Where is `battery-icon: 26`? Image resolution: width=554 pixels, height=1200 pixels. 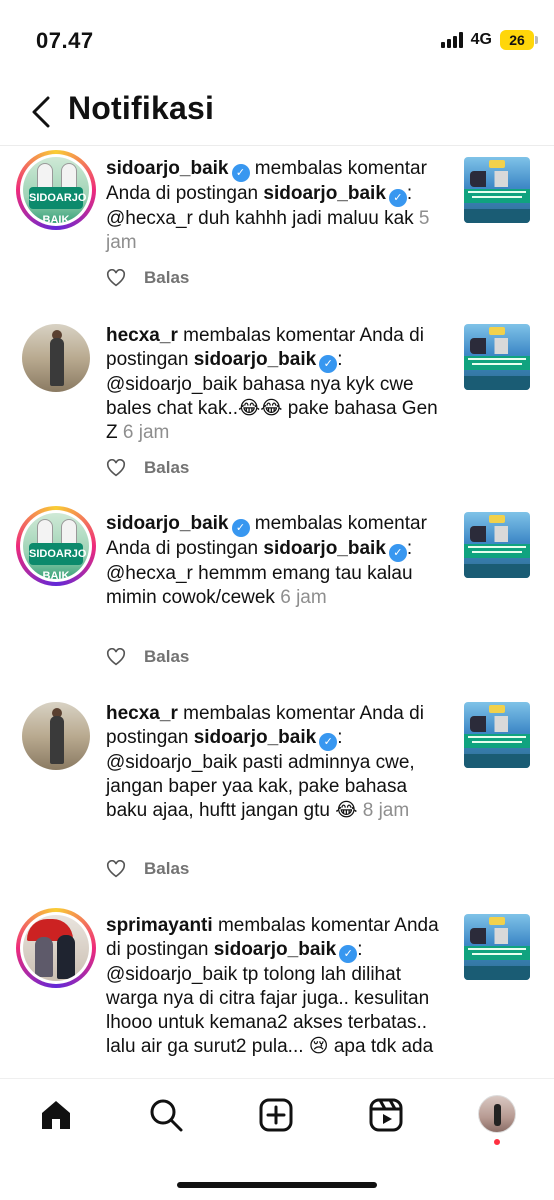
battery-icon: 26 is located at coordinates (519, 40).